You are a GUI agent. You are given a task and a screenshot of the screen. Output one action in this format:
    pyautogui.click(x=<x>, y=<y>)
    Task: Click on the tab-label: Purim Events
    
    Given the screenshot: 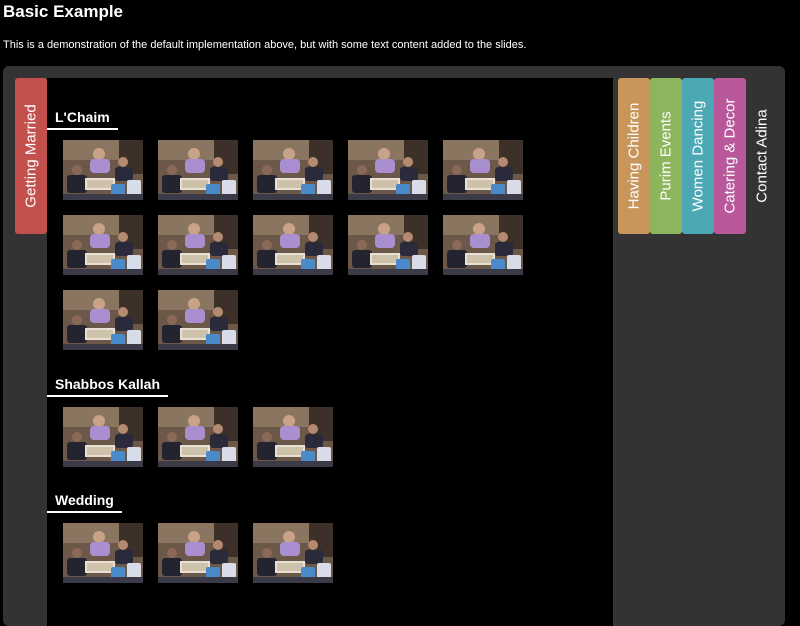 What is the action you would take?
    pyautogui.click(x=666, y=156)
    